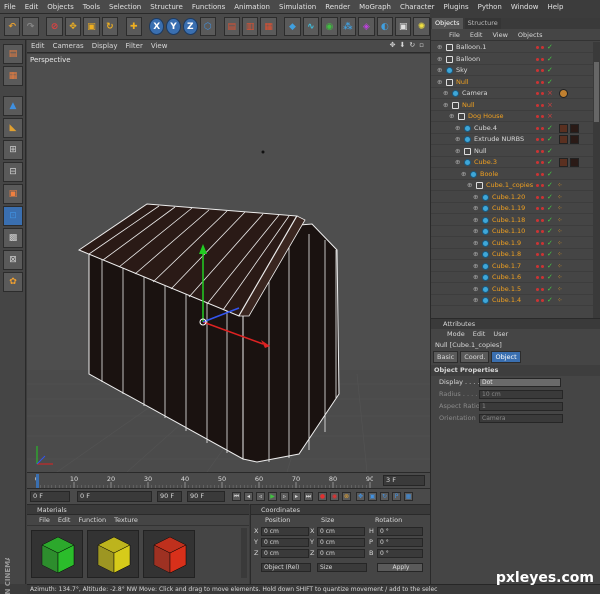  I want to click on menu-item-edit: Edit, so click(32, 7).